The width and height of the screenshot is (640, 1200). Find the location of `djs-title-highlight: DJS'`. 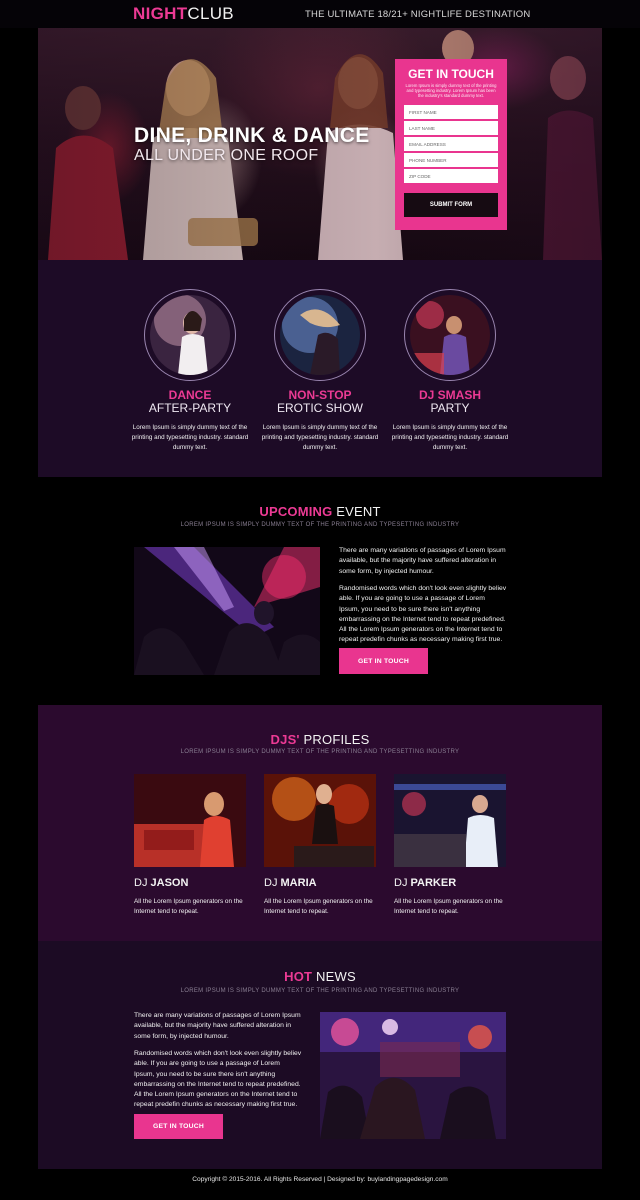

djs-title-highlight: DJS' is located at coordinates (285, 739).